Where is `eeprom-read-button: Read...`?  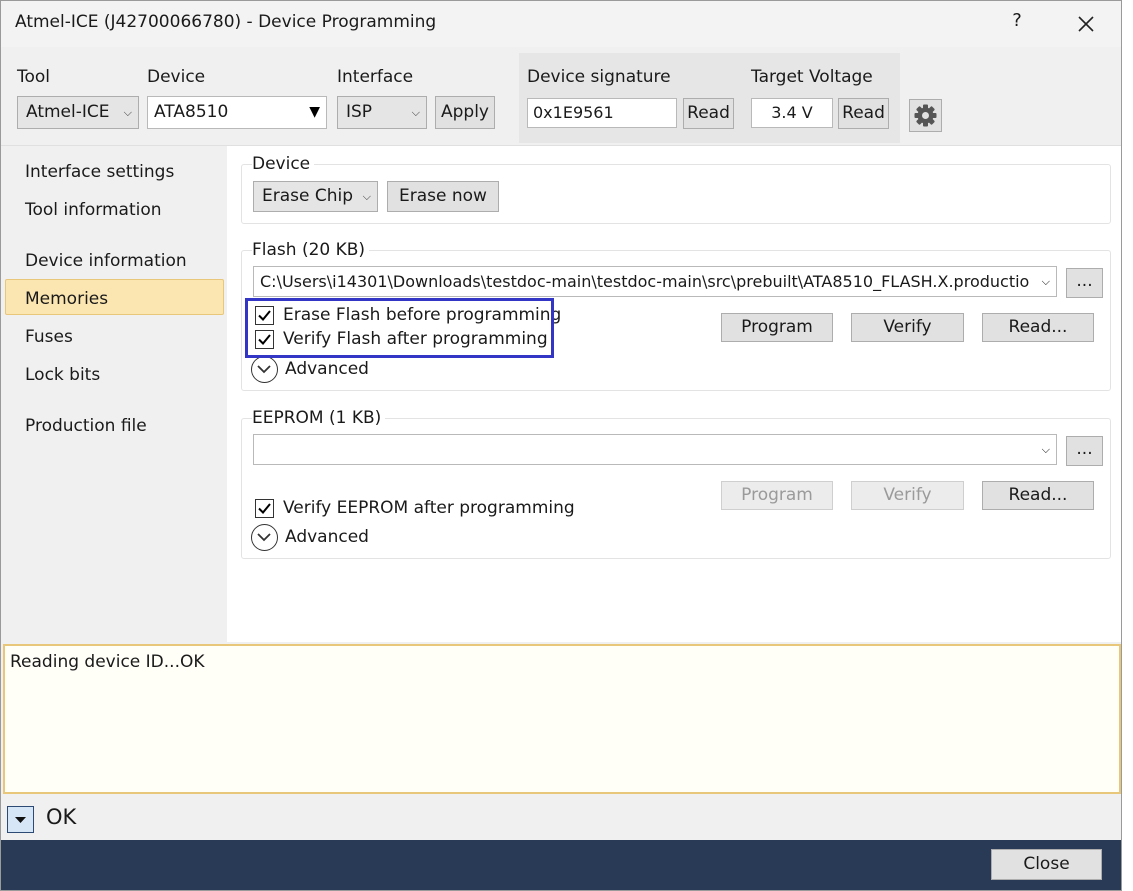
eeprom-read-button: Read... is located at coordinates (1038, 495).